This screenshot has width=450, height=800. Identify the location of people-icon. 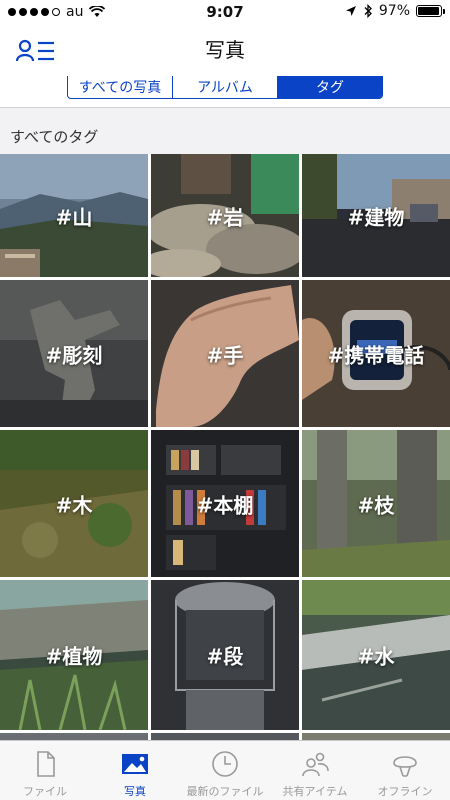
(315, 764).